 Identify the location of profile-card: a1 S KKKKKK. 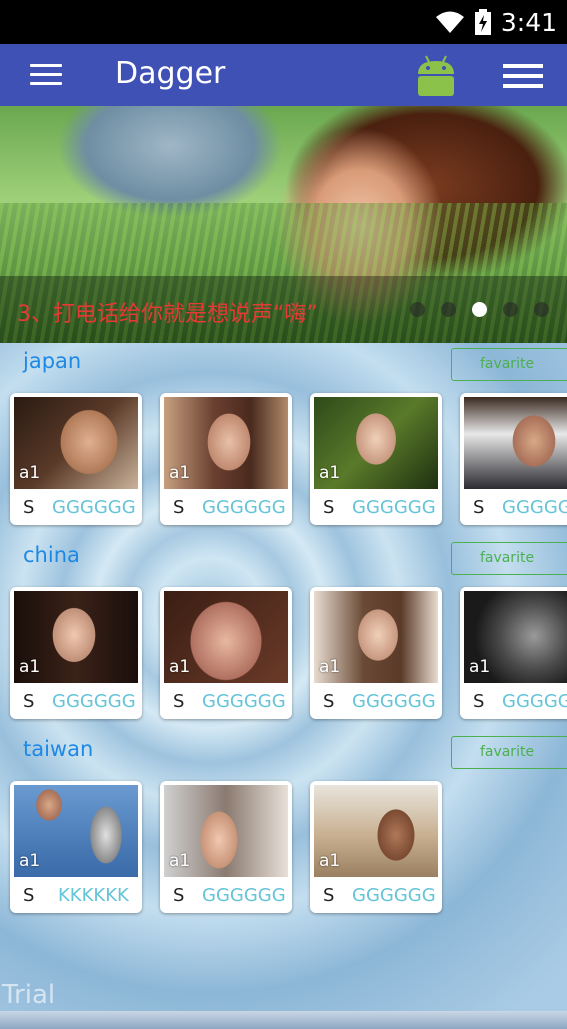
(76, 847).